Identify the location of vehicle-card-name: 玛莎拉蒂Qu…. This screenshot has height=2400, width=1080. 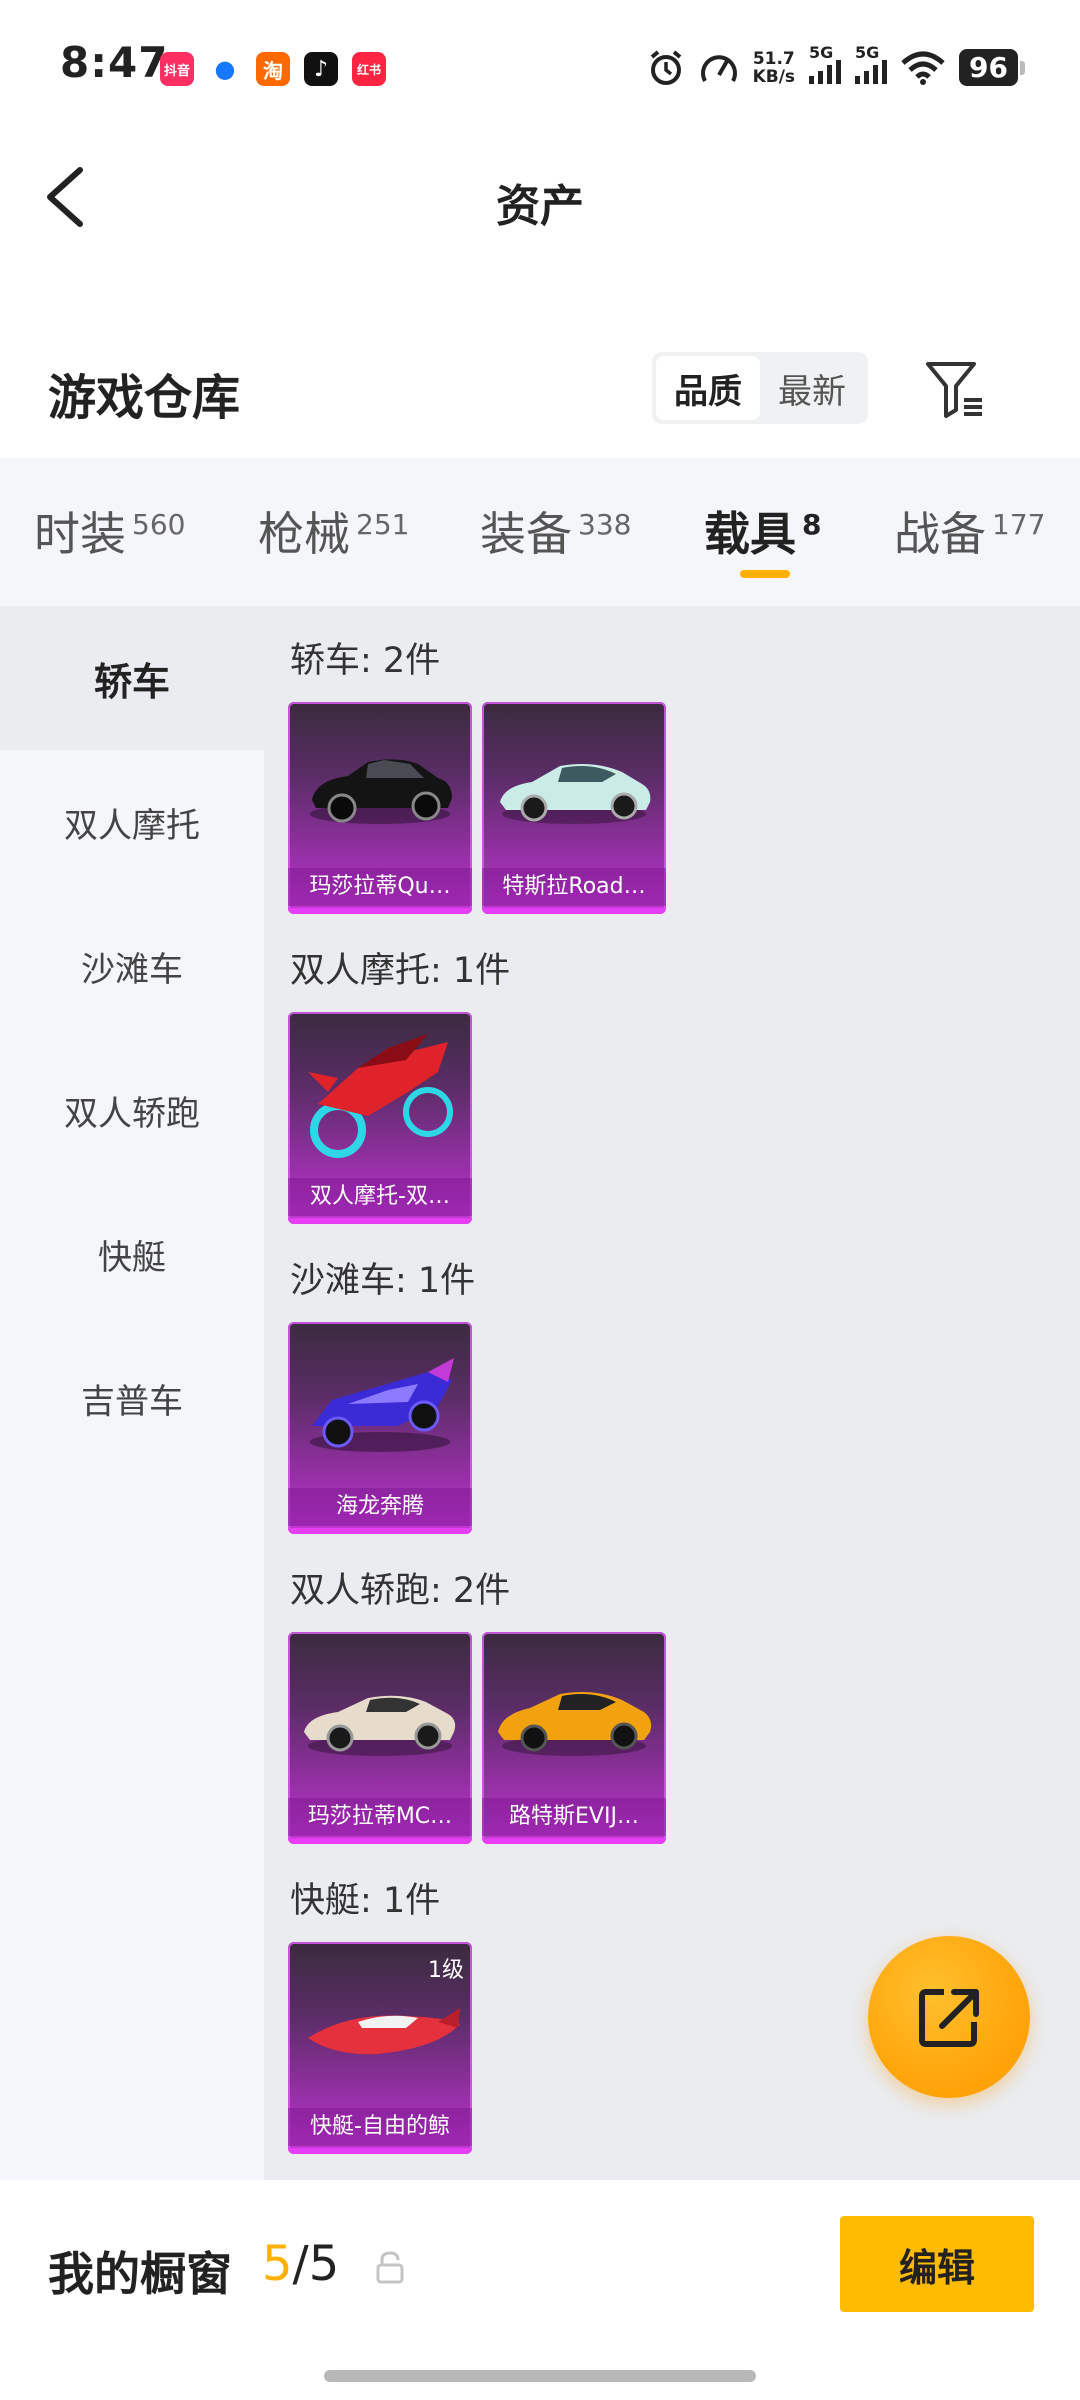
(380, 887).